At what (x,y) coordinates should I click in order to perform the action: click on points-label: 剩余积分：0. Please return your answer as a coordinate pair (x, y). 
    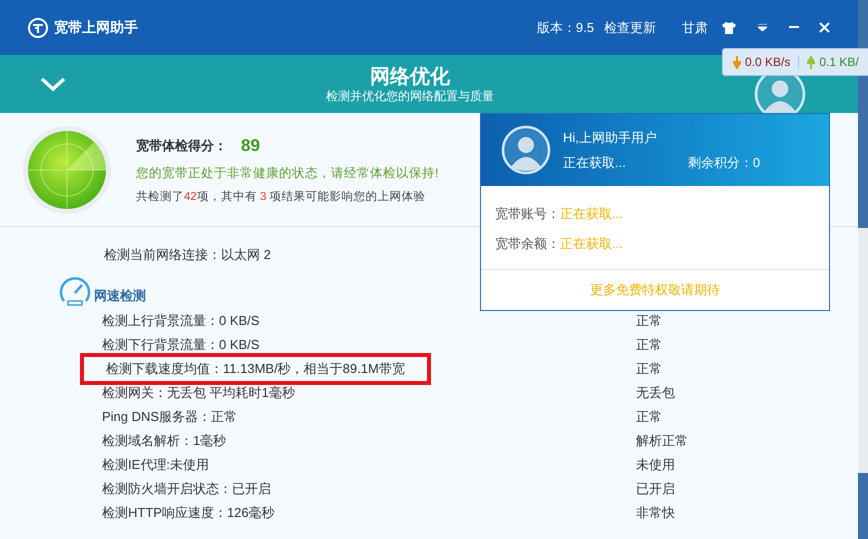
    Looking at the image, I should click on (724, 163).